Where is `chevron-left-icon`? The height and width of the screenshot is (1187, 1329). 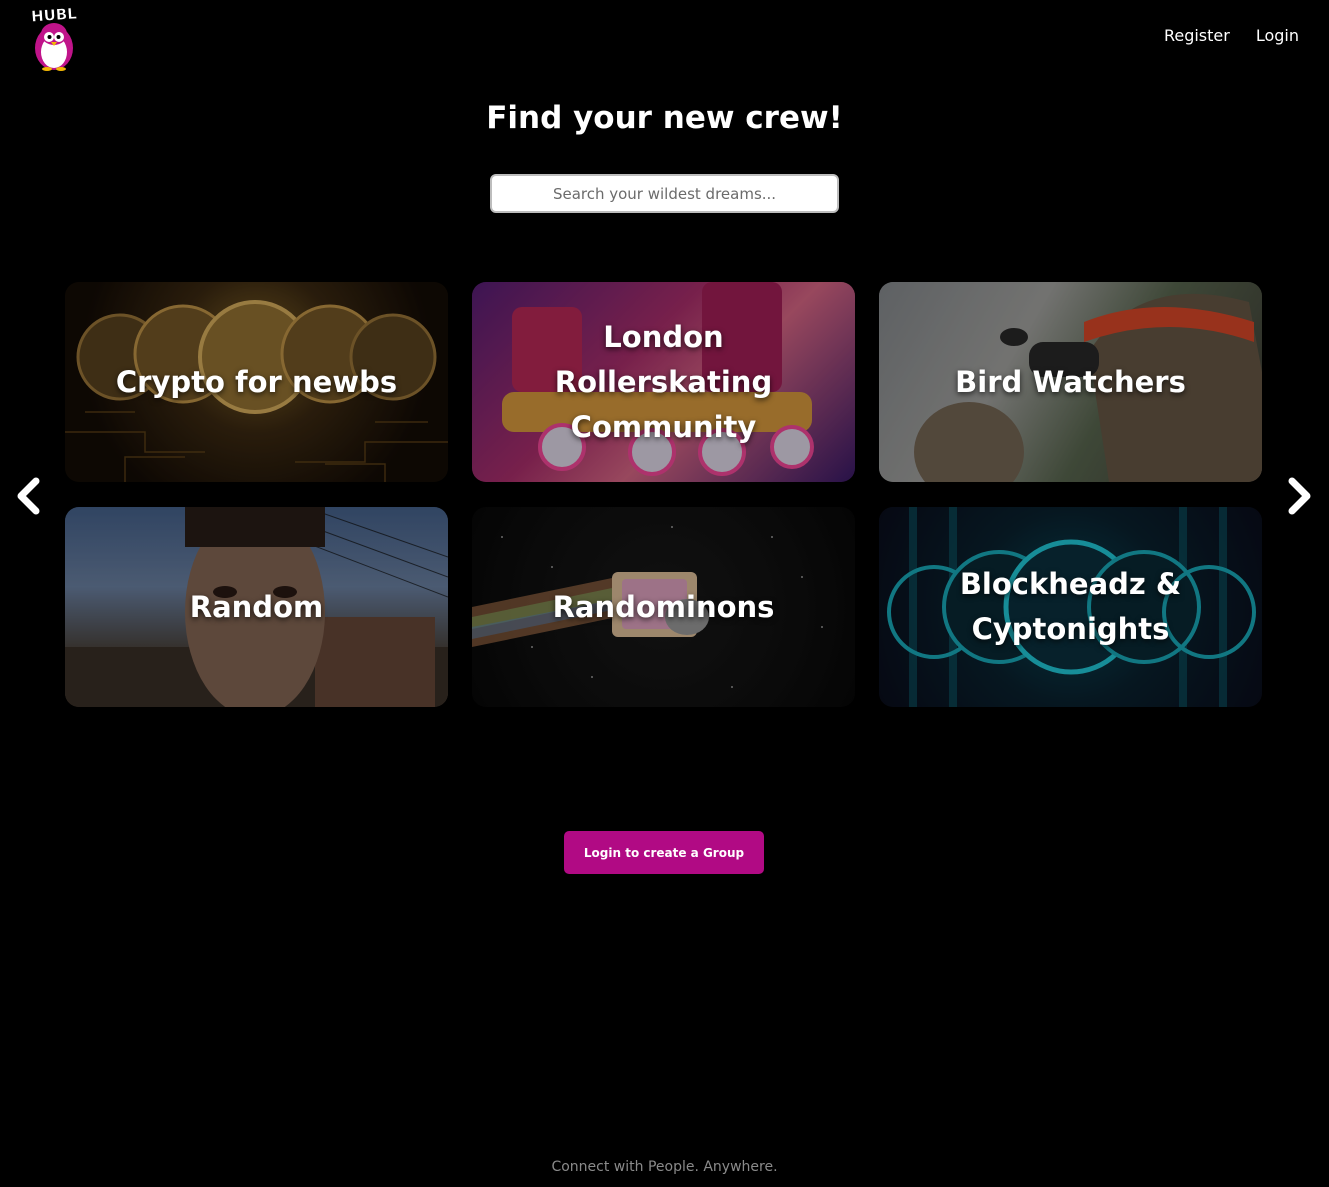
chevron-left-icon is located at coordinates (28, 496).